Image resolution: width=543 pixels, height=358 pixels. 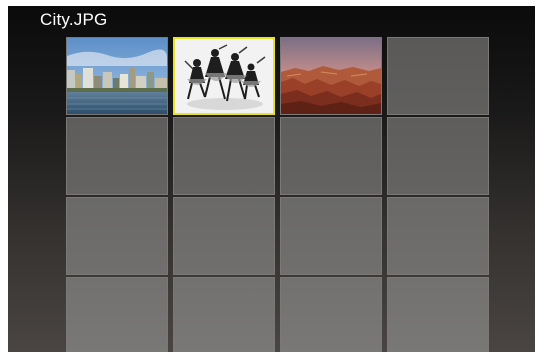 I want to click on thumbnail-dancers, so click(x=224, y=76).